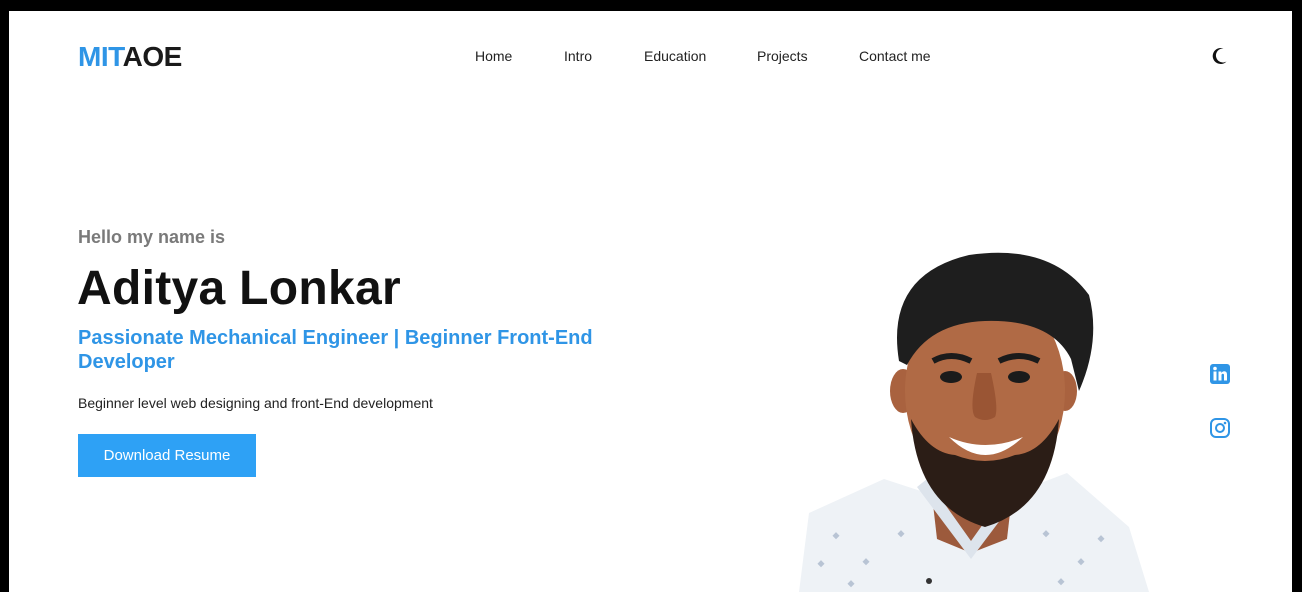 The width and height of the screenshot is (1302, 592). I want to click on nav-intro: Intro, so click(578, 56).